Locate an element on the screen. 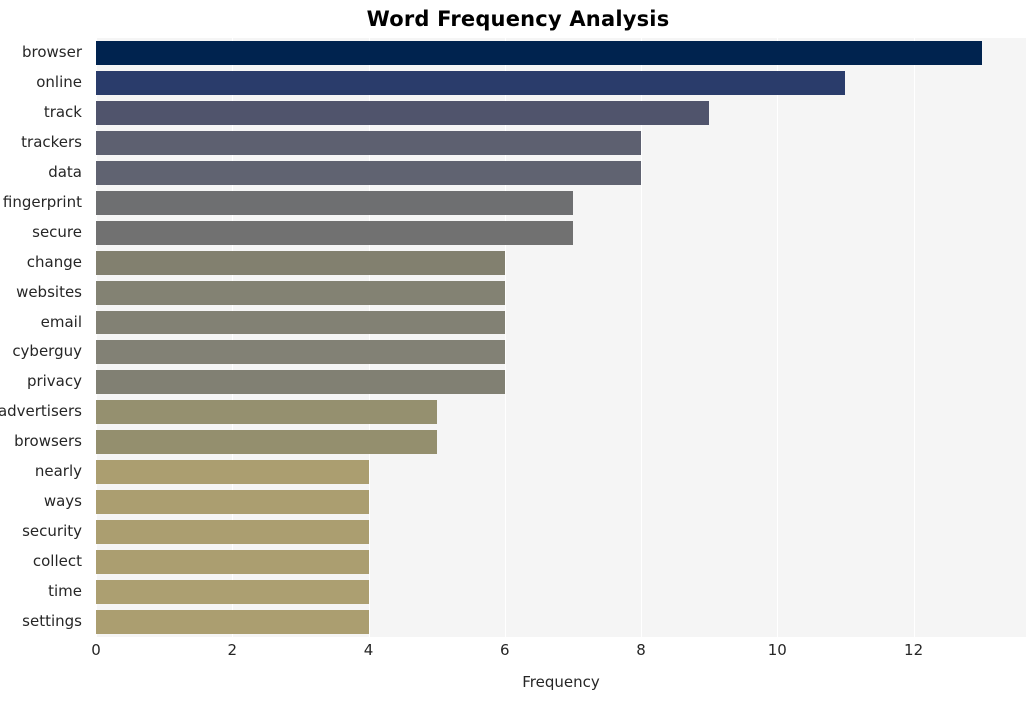 The image size is (1036, 701). y-tick-label-email: email is located at coordinates (61, 321).